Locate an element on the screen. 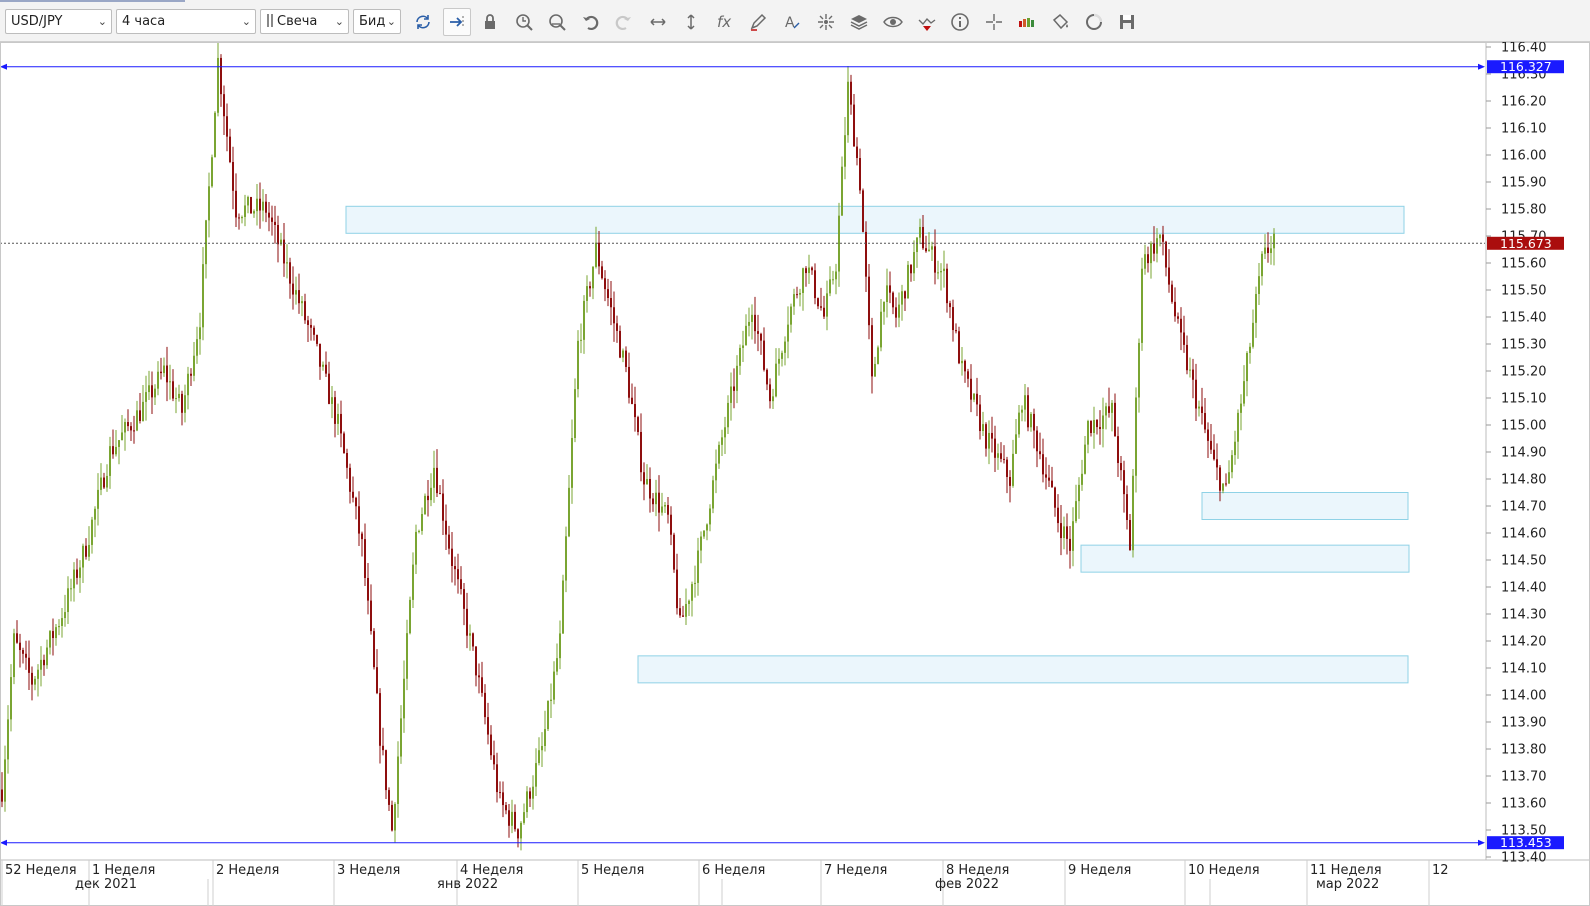 The height and width of the screenshot is (906, 1590). y-tick-label: 114.20 is located at coordinates (1524, 642).